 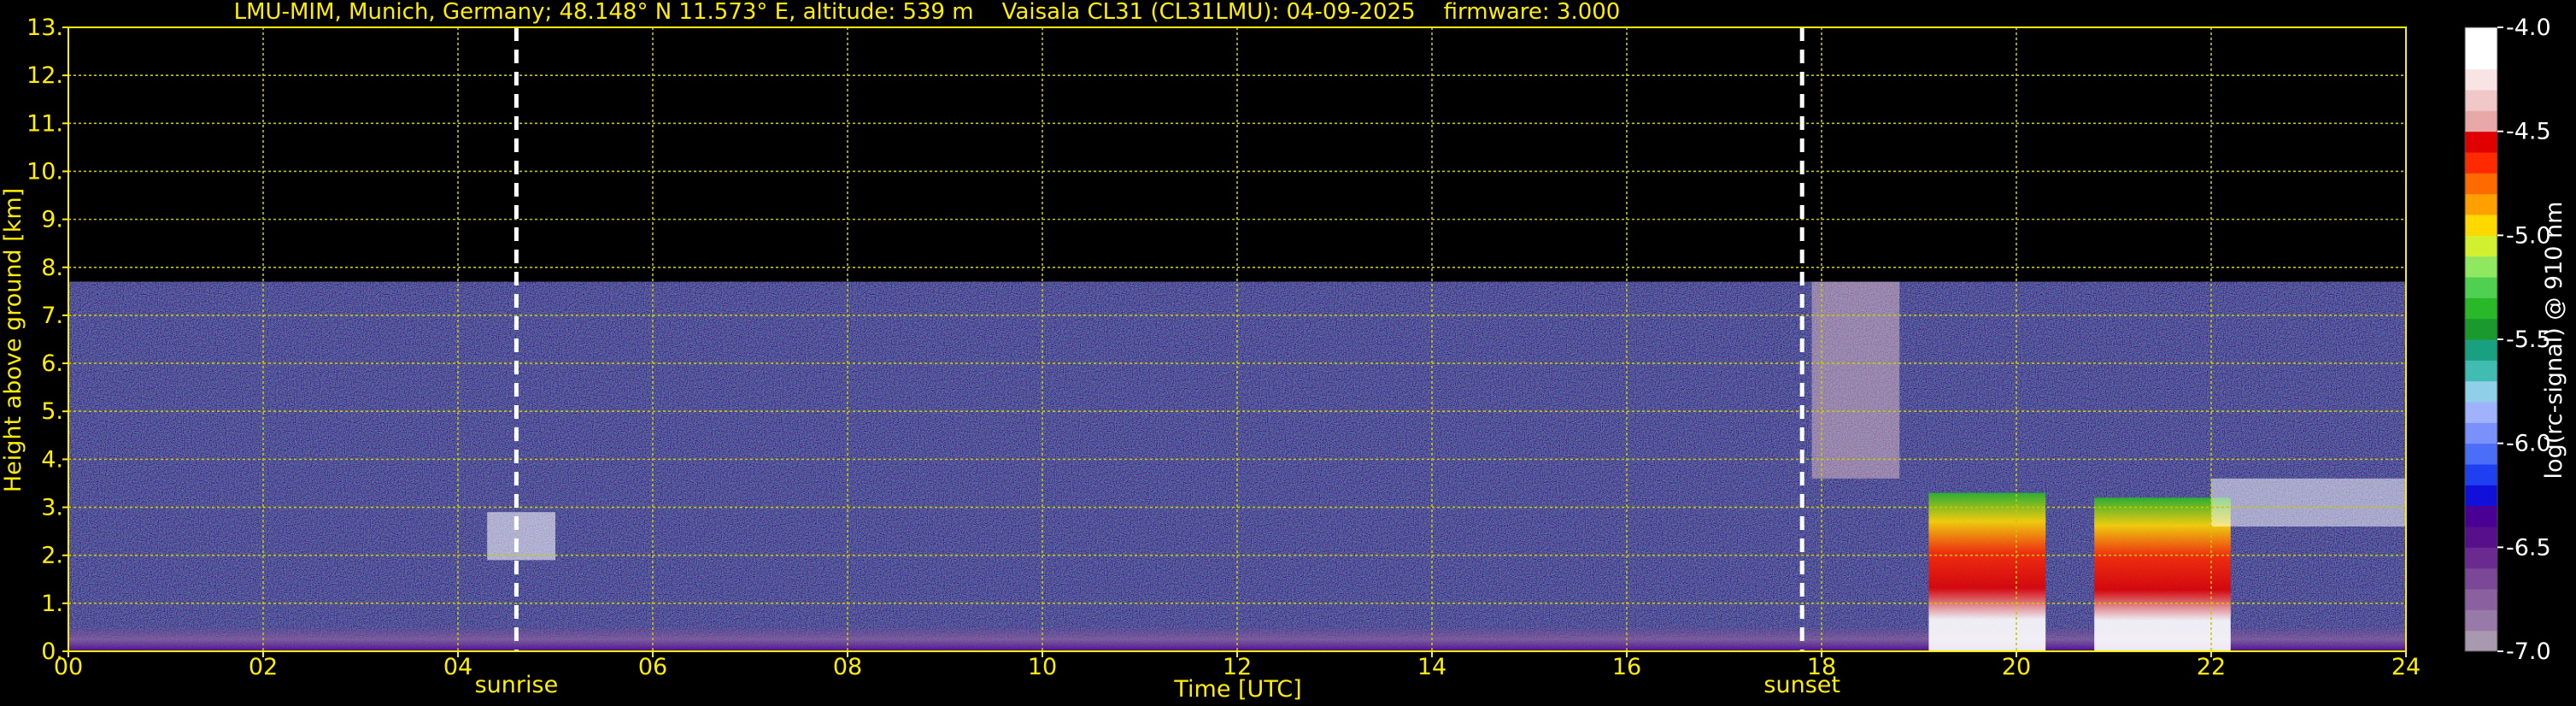 What do you see at coordinates (2406, 667) in the screenshot?
I see `x-tick-label: 24` at bounding box center [2406, 667].